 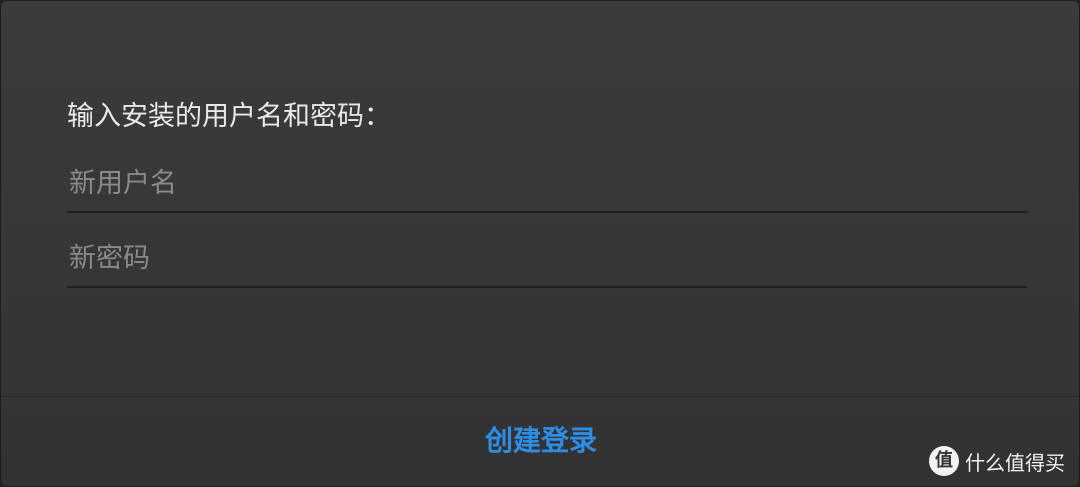 I want to click on username-field, so click(x=547, y=184).